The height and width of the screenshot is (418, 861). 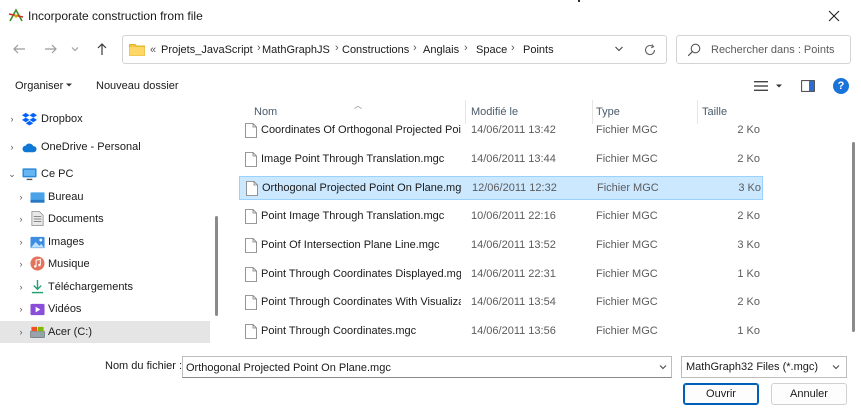 I want to click on column-header-type: Type, so click(x=608, y=112).